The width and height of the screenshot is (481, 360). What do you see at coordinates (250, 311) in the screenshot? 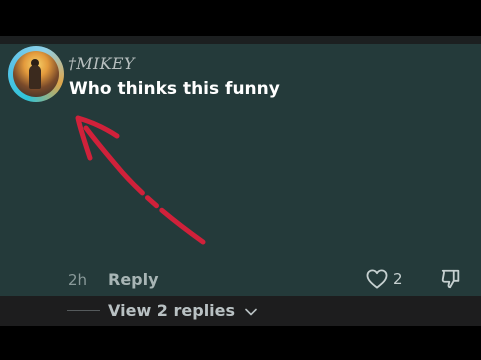
I see `chevron-down-icon` at bounding box center [250, 311].